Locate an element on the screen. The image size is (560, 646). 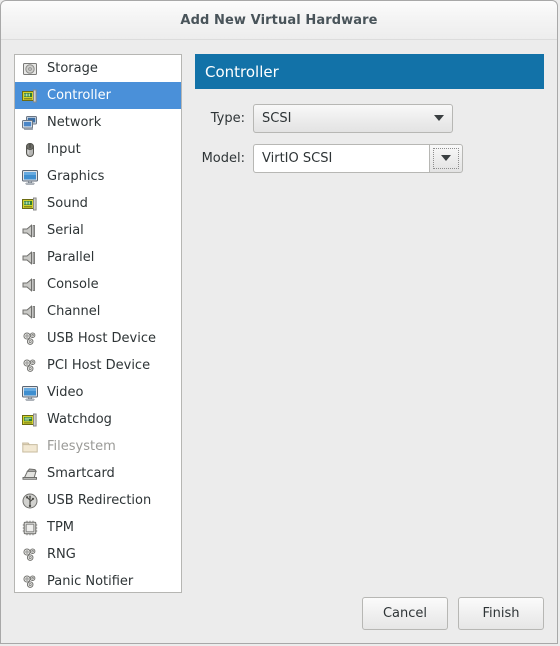
hardware-list-item: USB Redirection is located at coordinates (98, 500).